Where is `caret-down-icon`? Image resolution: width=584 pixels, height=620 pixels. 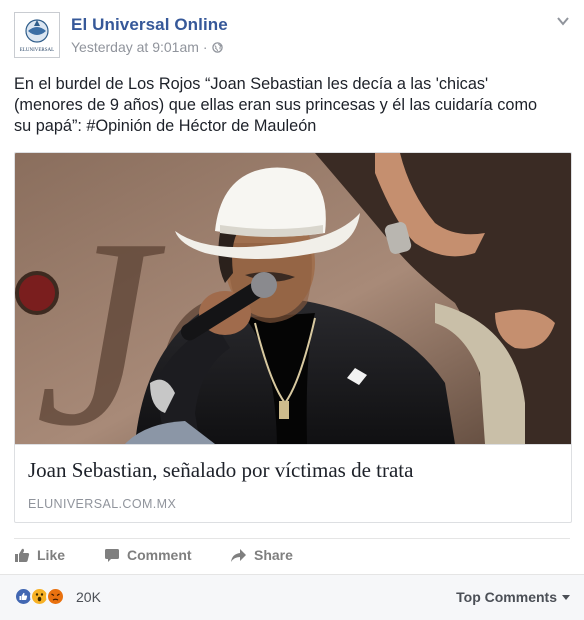
caret-down-icon is located at coordinates (566, 597).